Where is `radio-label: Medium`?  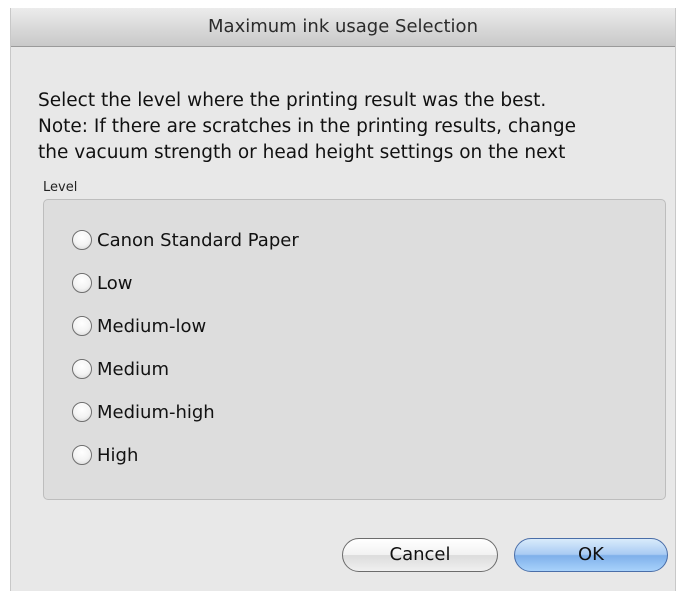 radio-label: Medium is located at coordinates (133, 369).